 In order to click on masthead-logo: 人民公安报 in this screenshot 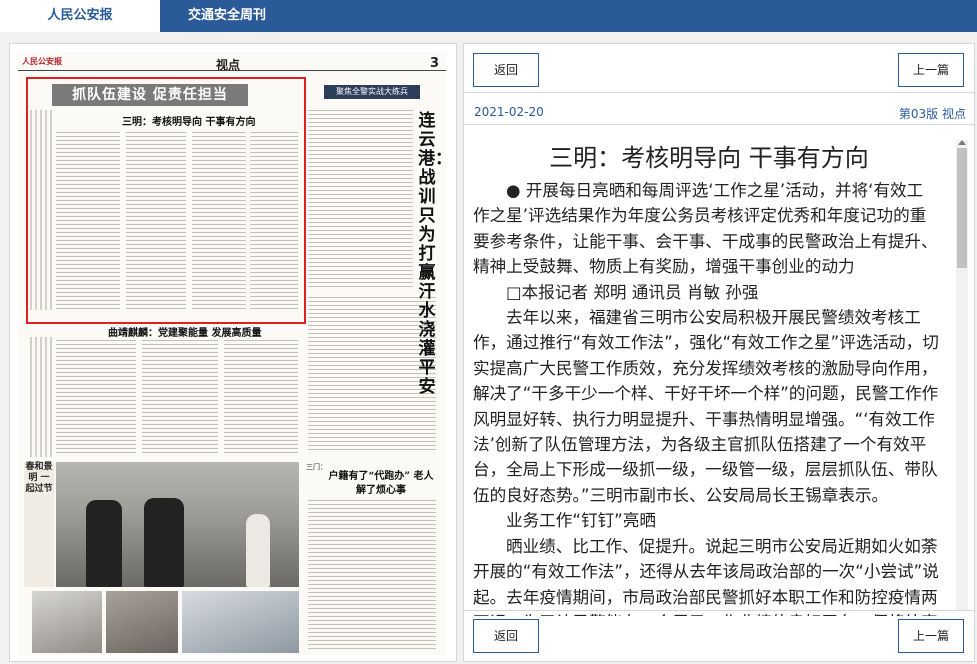, I will do `click(42, 61)`.